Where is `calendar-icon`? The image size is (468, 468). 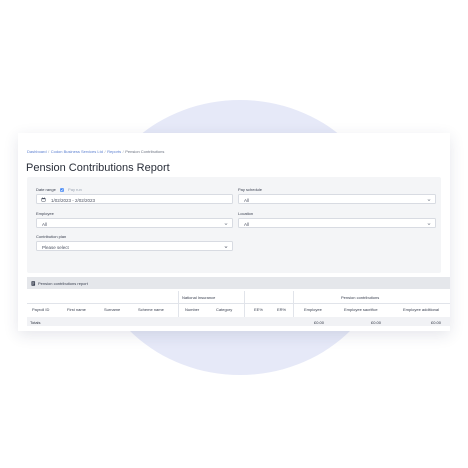
calendar-icon is located at coordinates (43, 199).